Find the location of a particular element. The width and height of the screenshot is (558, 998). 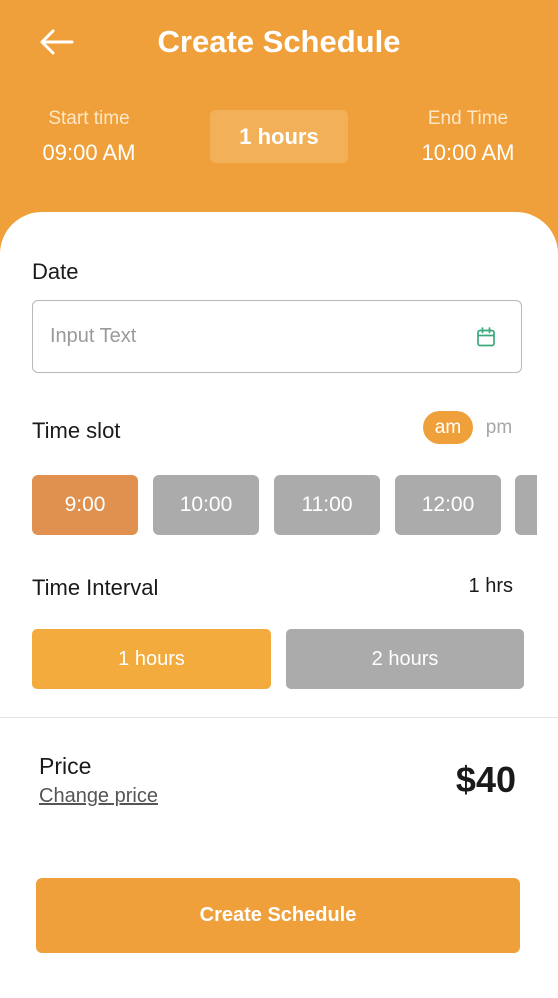

time-slot-overflow is located at coordinates (526, 505).